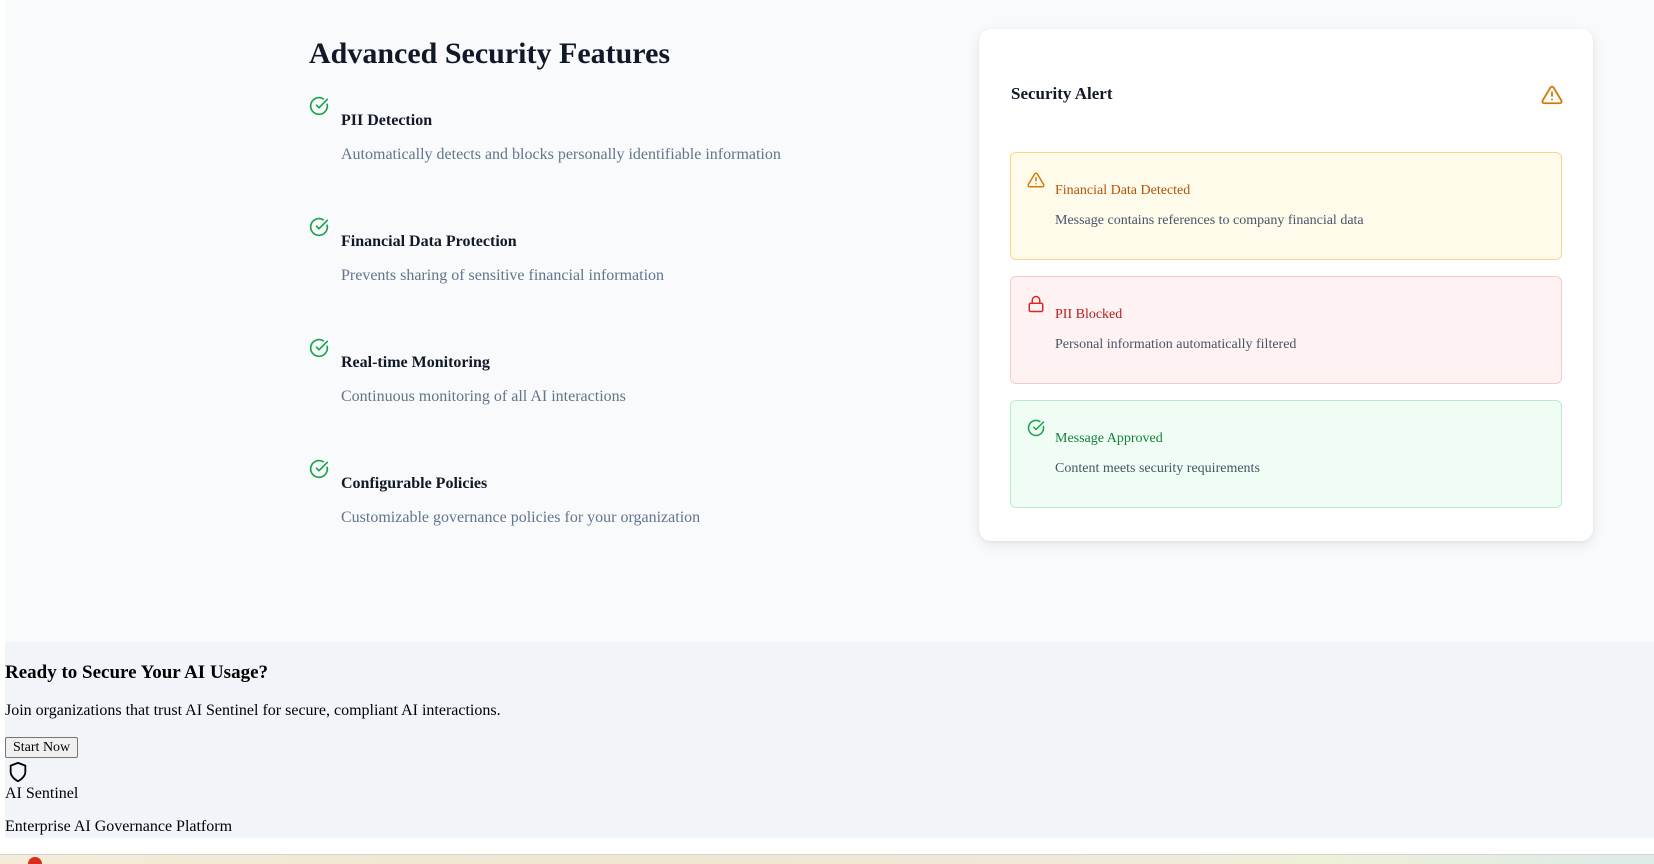 The width and height of the screenshot is (1654, 864). I want to click on notification-dot-icon, so click(35, 860).